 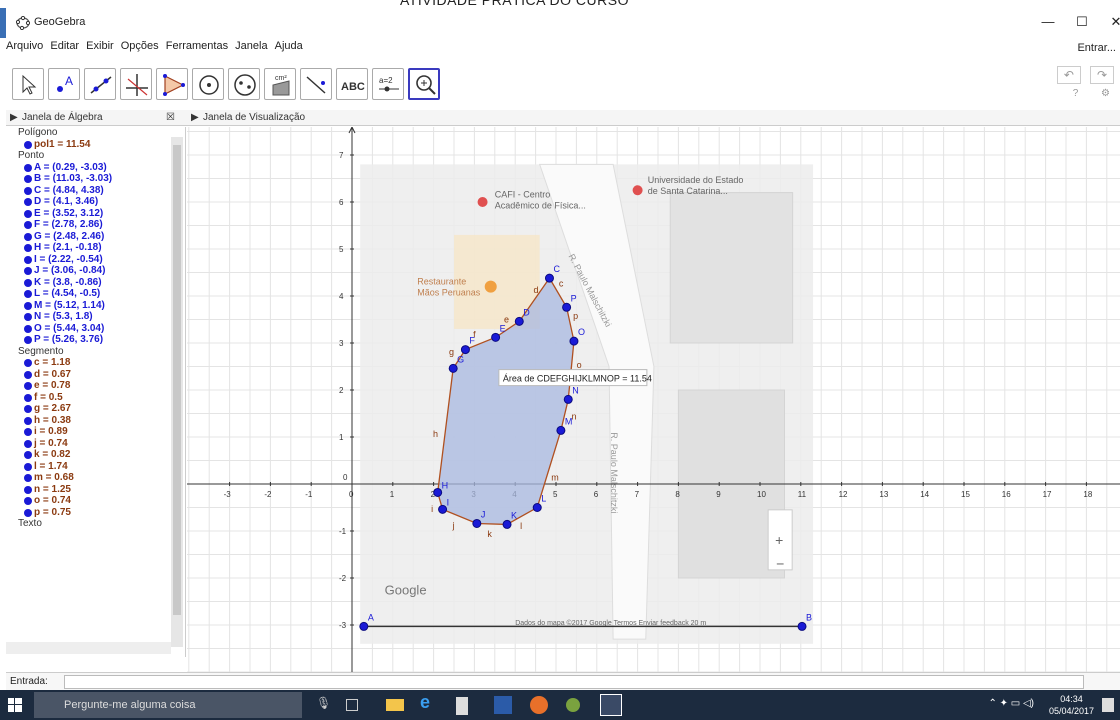 What do you see at coordinates (95, 214) in the screenshot?
I see `algebra-point-item: E = (3.52, 3.12)` at bounding box center [95, 214].